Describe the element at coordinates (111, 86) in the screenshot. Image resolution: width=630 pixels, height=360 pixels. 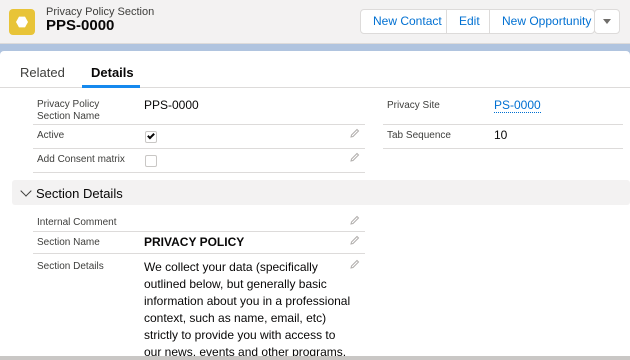
I see `active-tab-indicator` at that location.